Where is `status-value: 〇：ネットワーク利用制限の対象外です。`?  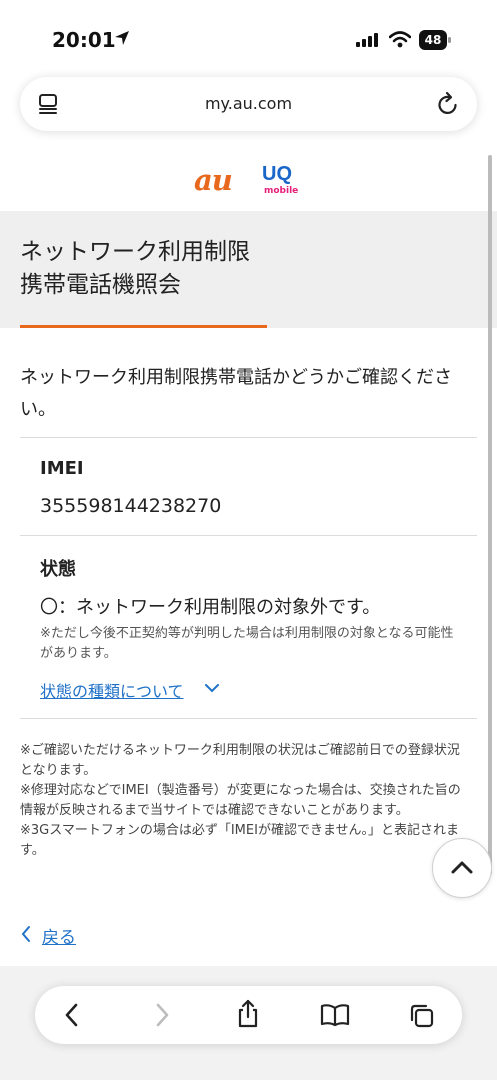 status-value: 〇：ネットワーク利用制限の対象外です。 is located at coordinates (210, 607).